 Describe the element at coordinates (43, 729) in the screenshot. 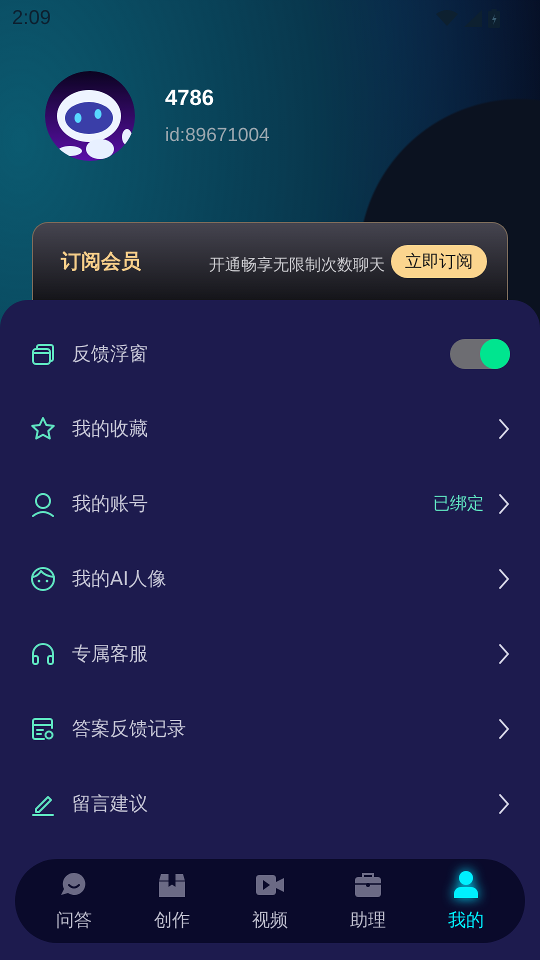

I see `document-icon` at that location.